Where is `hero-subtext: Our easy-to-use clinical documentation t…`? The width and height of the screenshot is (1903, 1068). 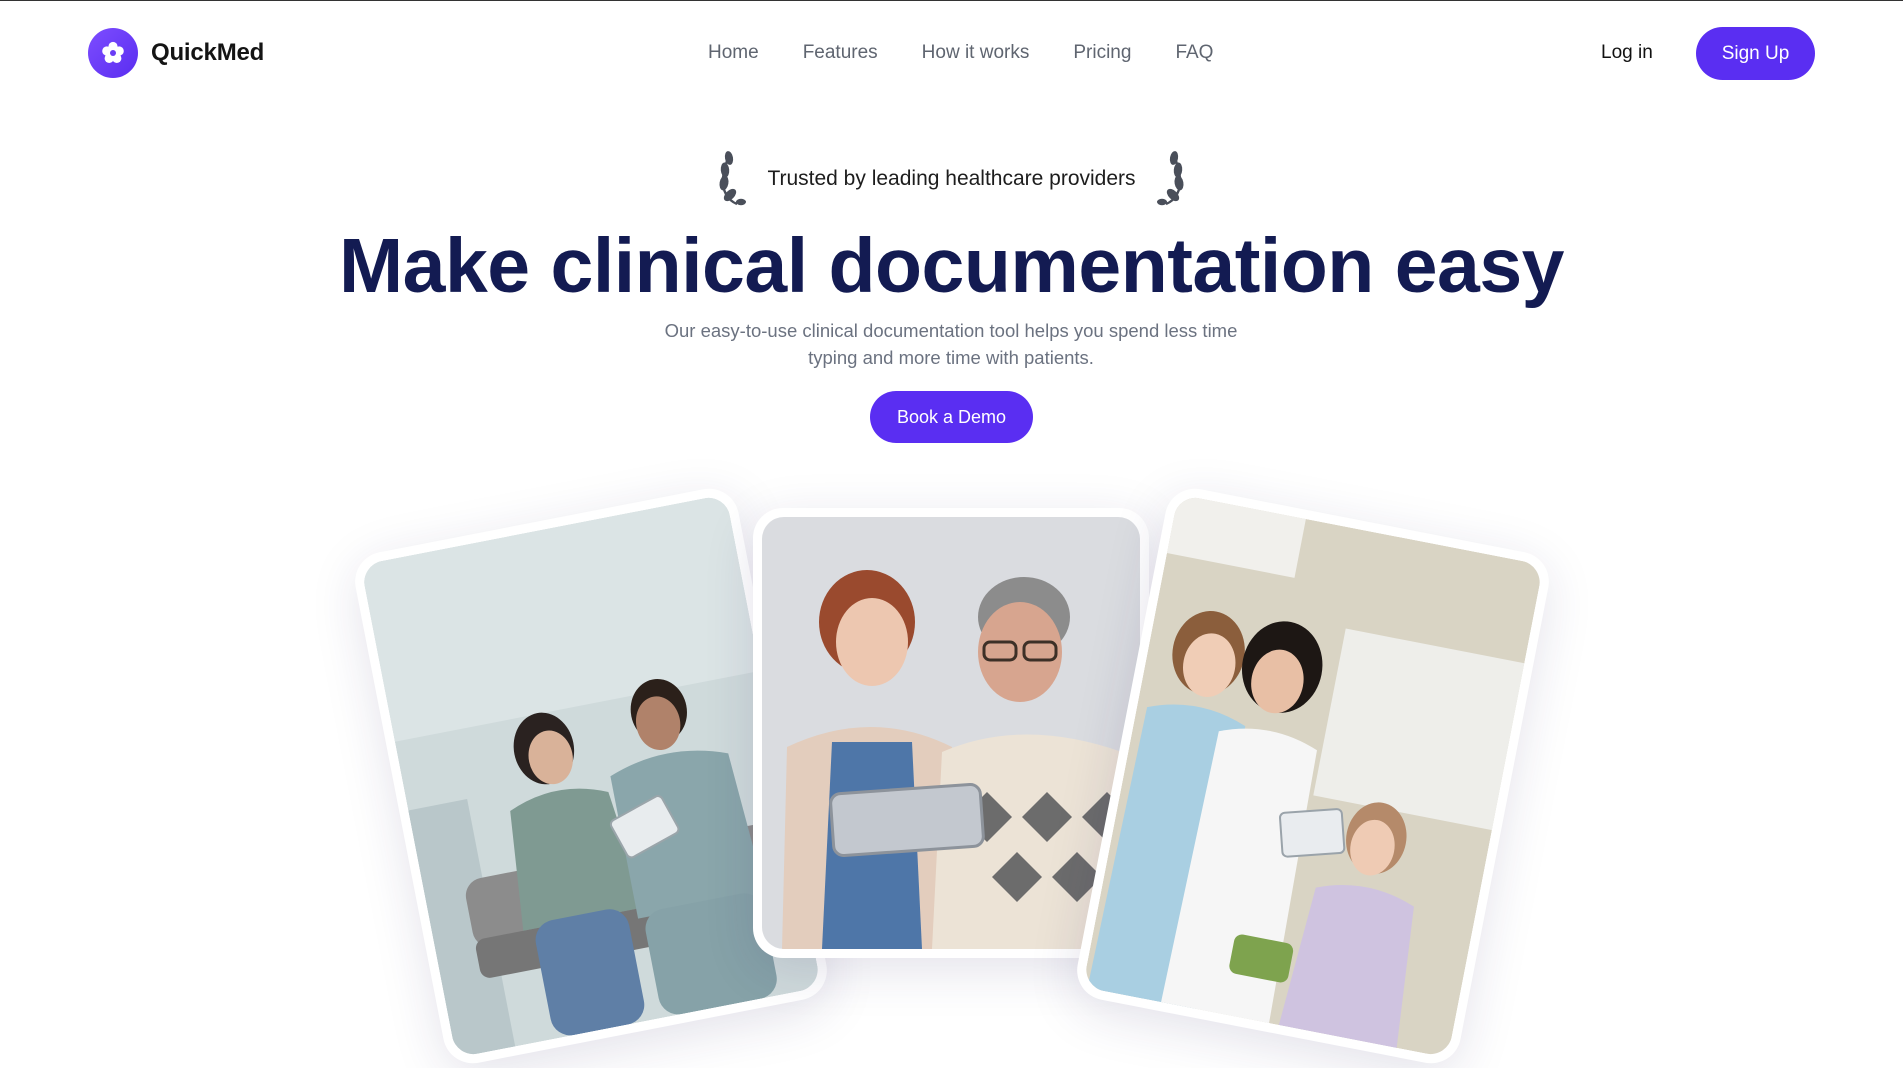 hero-subtext: Our easy-to-use clinical documentation t… is located at coordinates (951, 344).